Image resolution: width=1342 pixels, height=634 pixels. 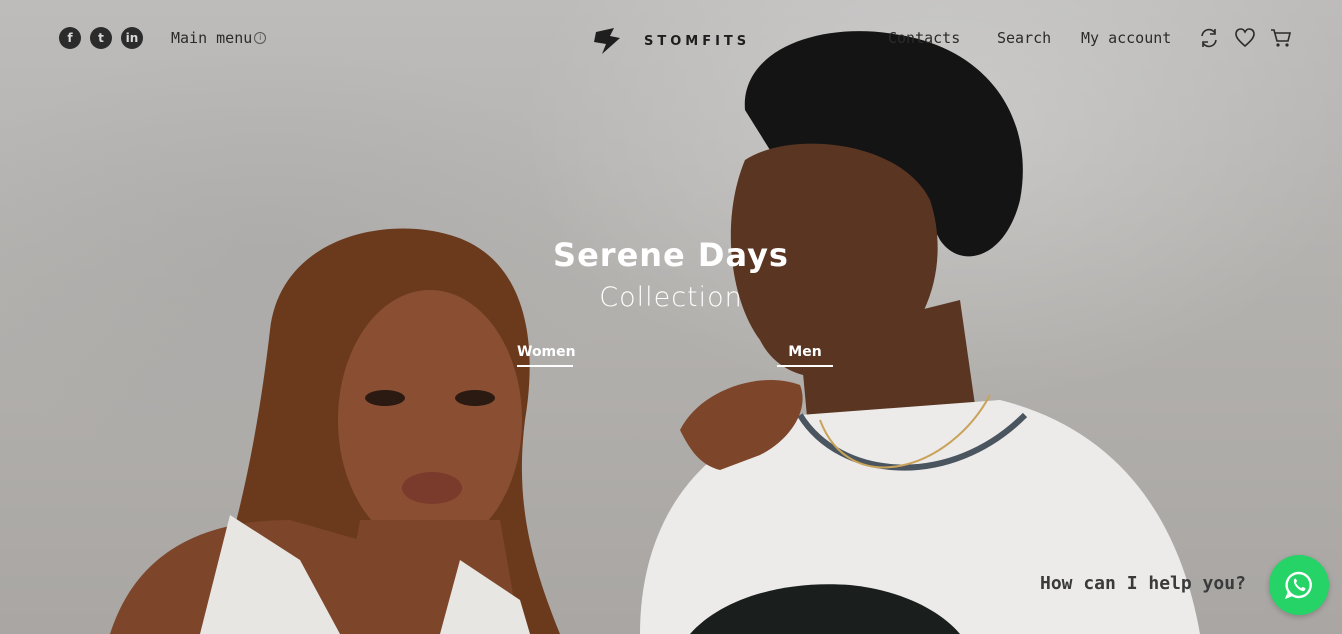 What do you see at coordinates (805, 355) in the screenshot?
I see `men-collection-link: Men` at bounding box center [805, 355].